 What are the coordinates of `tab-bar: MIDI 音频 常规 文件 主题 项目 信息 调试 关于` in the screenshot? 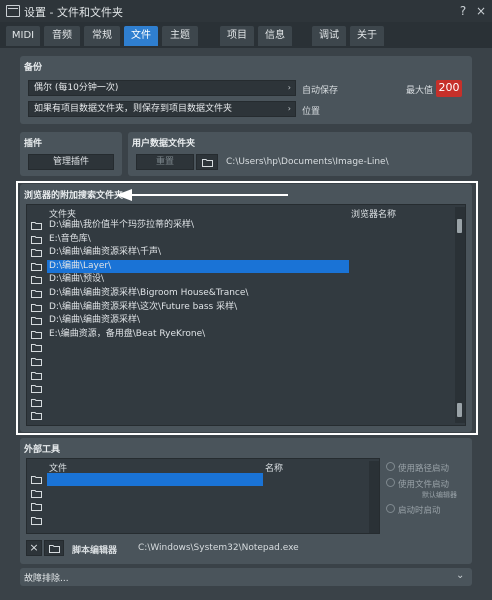 It's located at (246, 35).